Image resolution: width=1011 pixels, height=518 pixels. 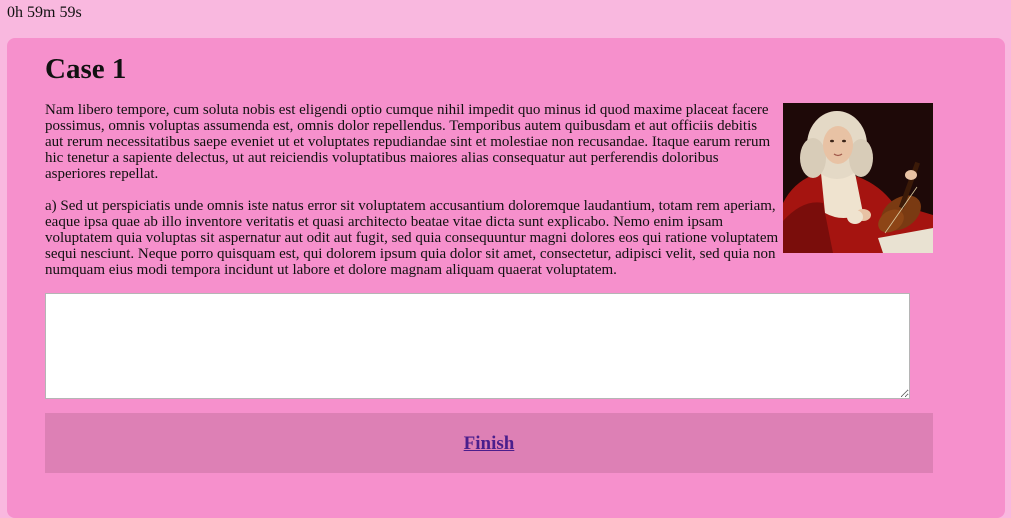 What do you see at coordinates (858, 178) in the screenshot?
I see `portrait-image` at bounding box center [858, 178].